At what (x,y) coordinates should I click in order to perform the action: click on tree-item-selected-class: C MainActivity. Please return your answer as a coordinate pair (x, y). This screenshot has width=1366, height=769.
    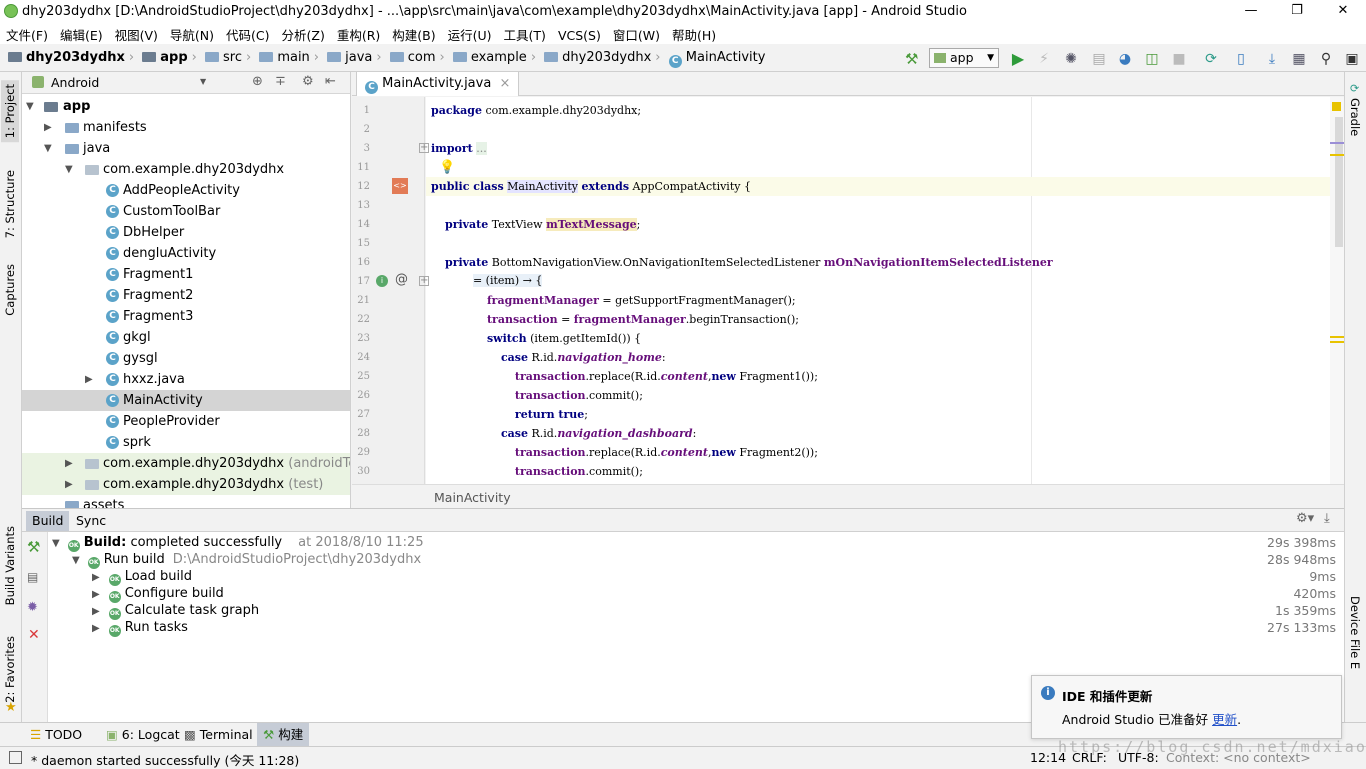
    Looking at the image, I should click on (186, 400).